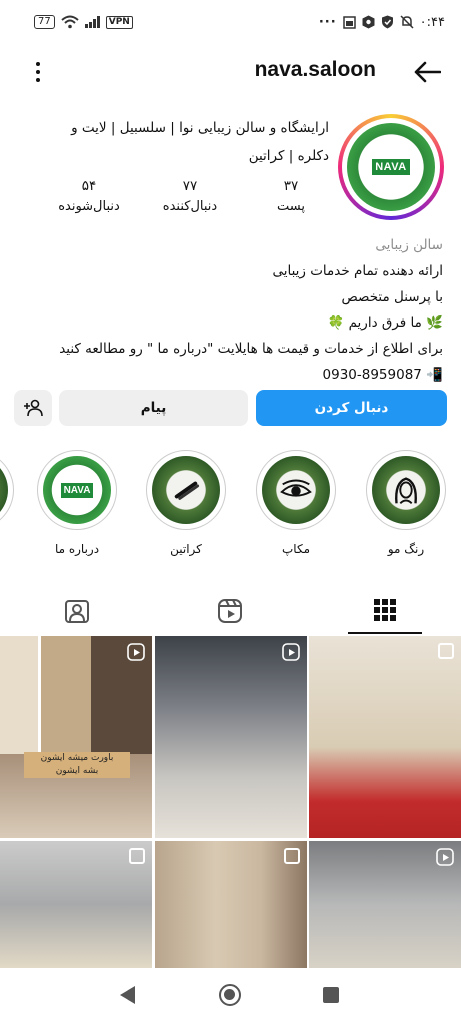 This screenshot has width=461, height=1024. I want to click on hair-color-icon, so click(406, 490).